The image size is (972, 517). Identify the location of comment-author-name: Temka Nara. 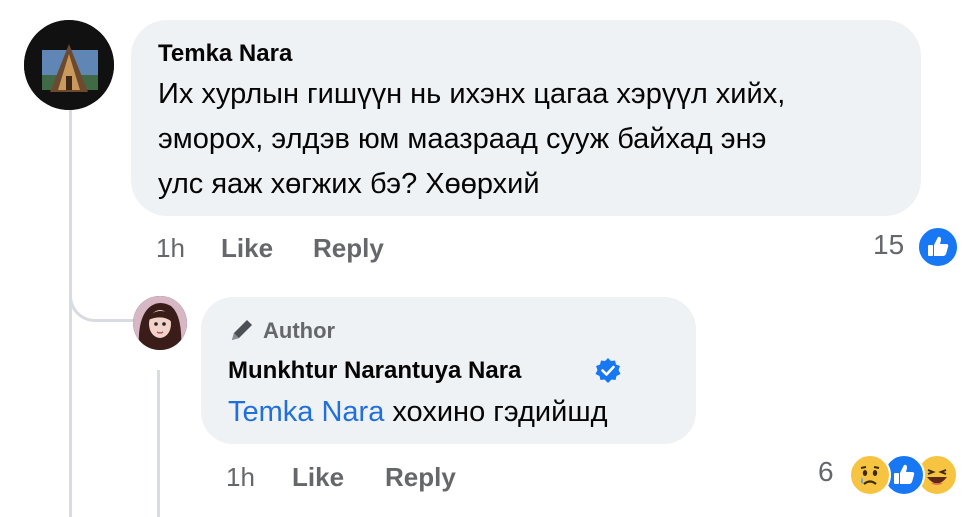
(225, 54).